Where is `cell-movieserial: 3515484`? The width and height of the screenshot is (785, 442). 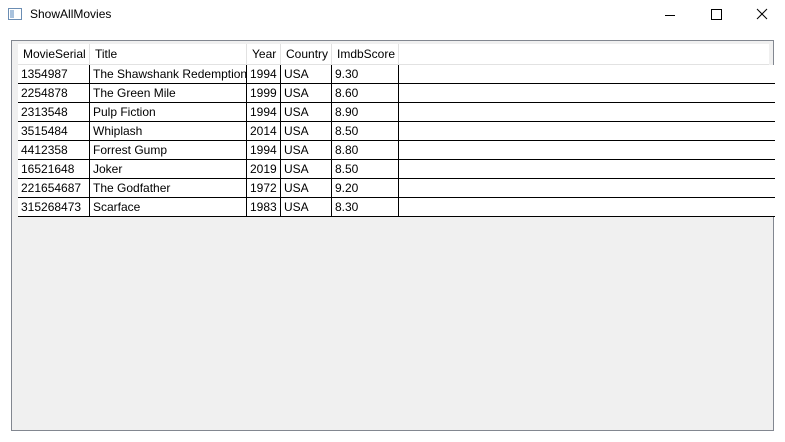
cell-movieserial: 3515484 is located at coordinates (54, 131).